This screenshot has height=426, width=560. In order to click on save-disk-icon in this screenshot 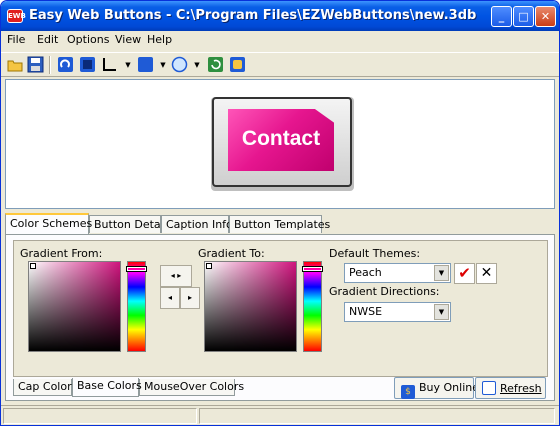, I will do `click(35, 64)`.